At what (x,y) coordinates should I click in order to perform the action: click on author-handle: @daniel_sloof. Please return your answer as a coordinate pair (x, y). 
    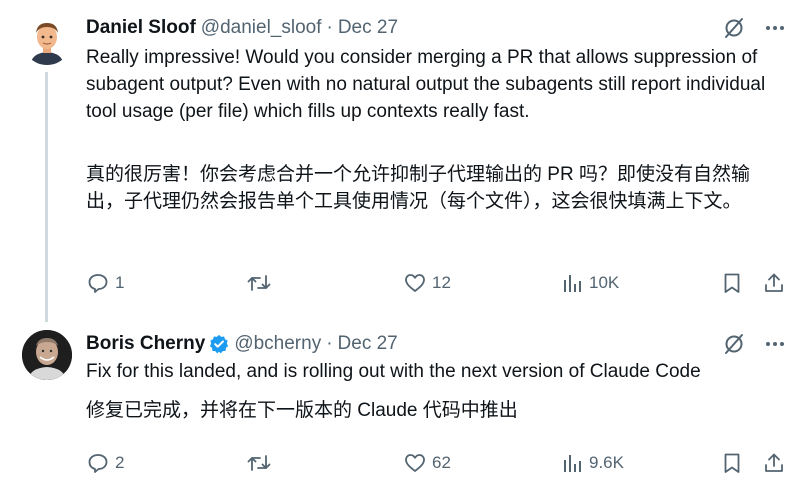
    Looking at the image, I should click on (261, 28).